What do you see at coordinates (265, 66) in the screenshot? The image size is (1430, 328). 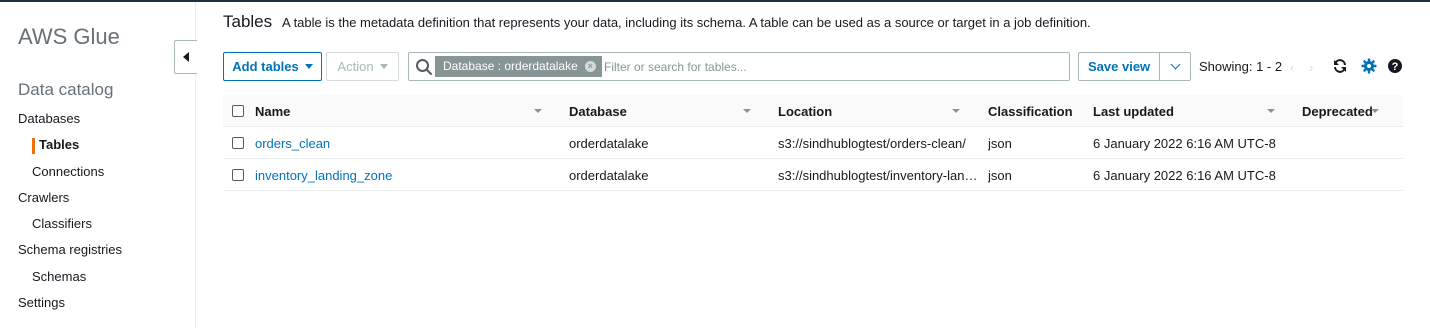 I see `add-tables-label: Add tables` at bounding box center [265, 66].